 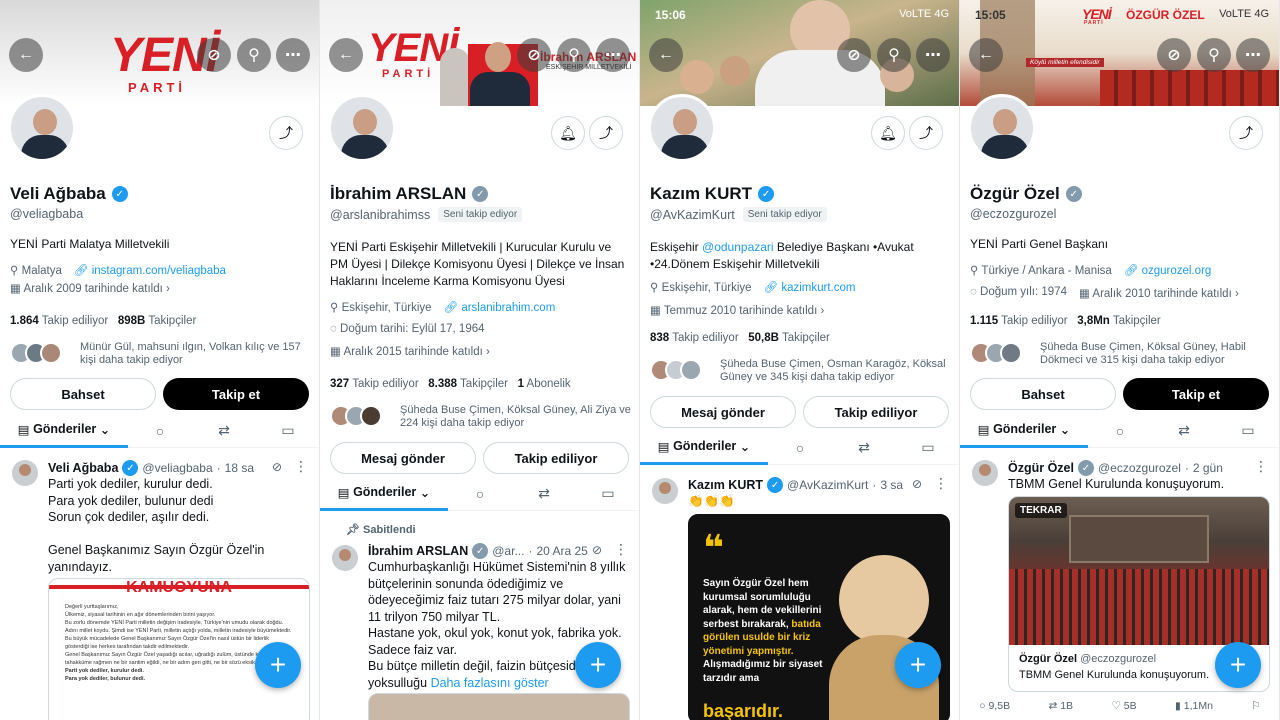 What do you see at coordinates (442, 384) in the screenshot?
I see `followers-count: 8.388` at bounding box center [442, 384].